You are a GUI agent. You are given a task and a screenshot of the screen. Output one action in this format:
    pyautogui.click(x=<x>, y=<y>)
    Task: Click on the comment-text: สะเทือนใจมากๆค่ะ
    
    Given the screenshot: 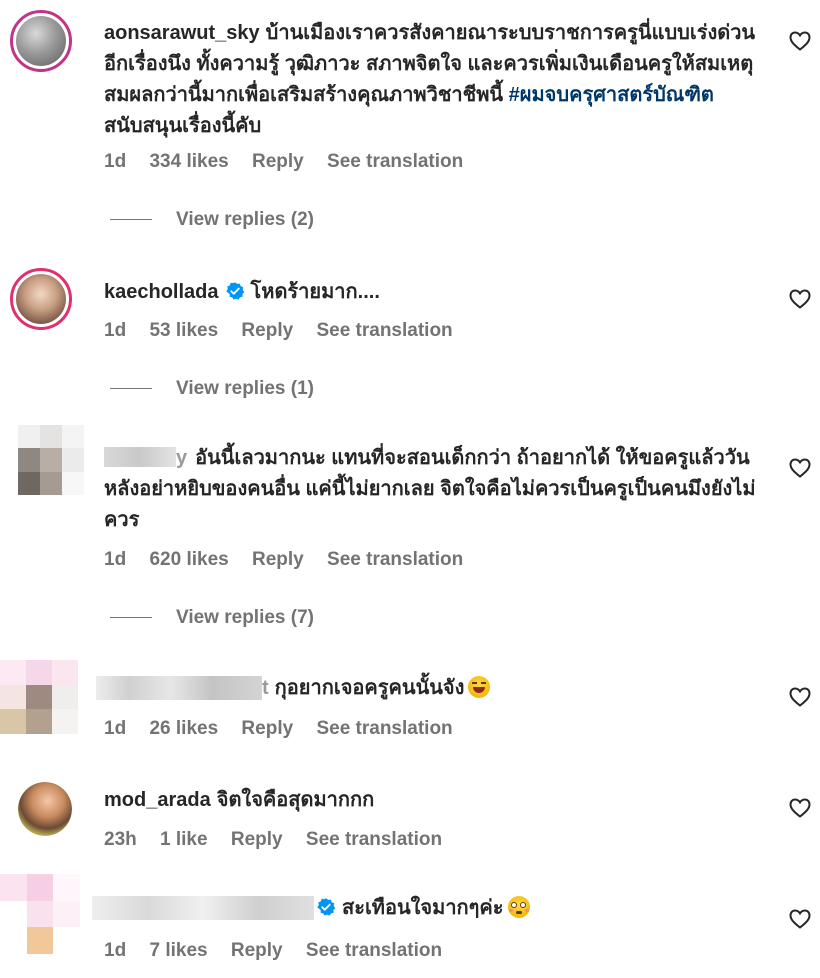 What is the action you would take?
    pyautogui.click(x=434, y=908)
    